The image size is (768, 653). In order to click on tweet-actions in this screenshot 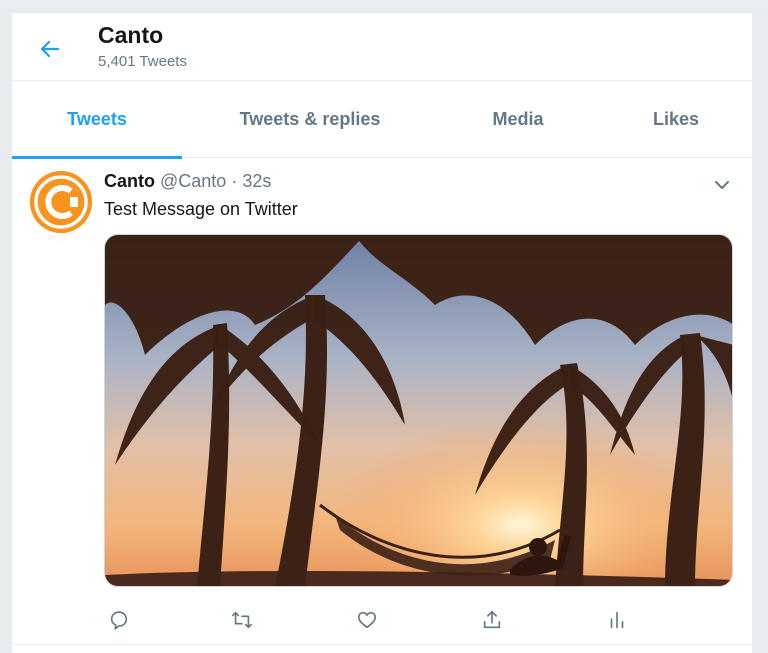, I will do `click(374, 620)`.